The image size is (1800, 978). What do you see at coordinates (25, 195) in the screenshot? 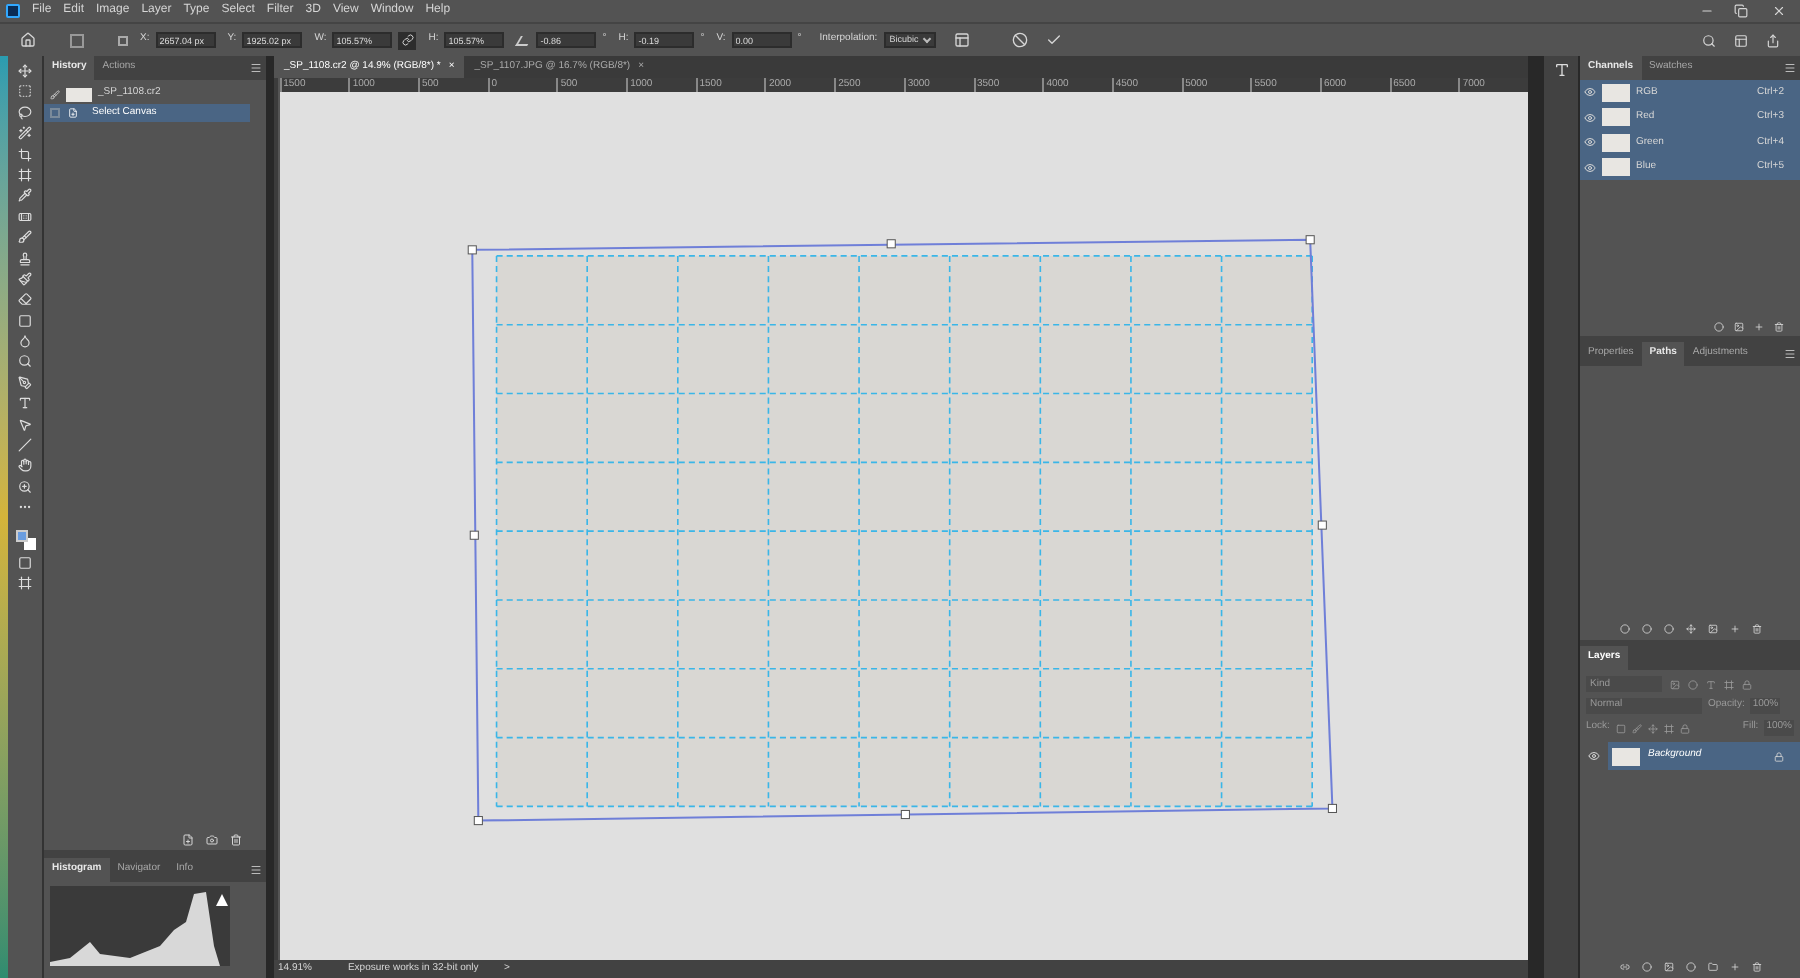
I see `eyedropper-icon` at bounding box center [25, 195].